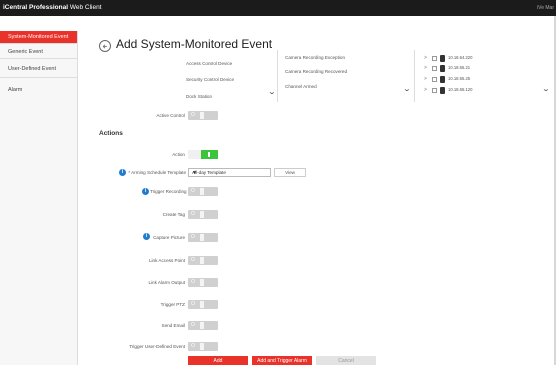 The height and width of the screenshot is (365, 556). I want to click on trigger-user-defined-event-toggle: O, so click(203, 346).